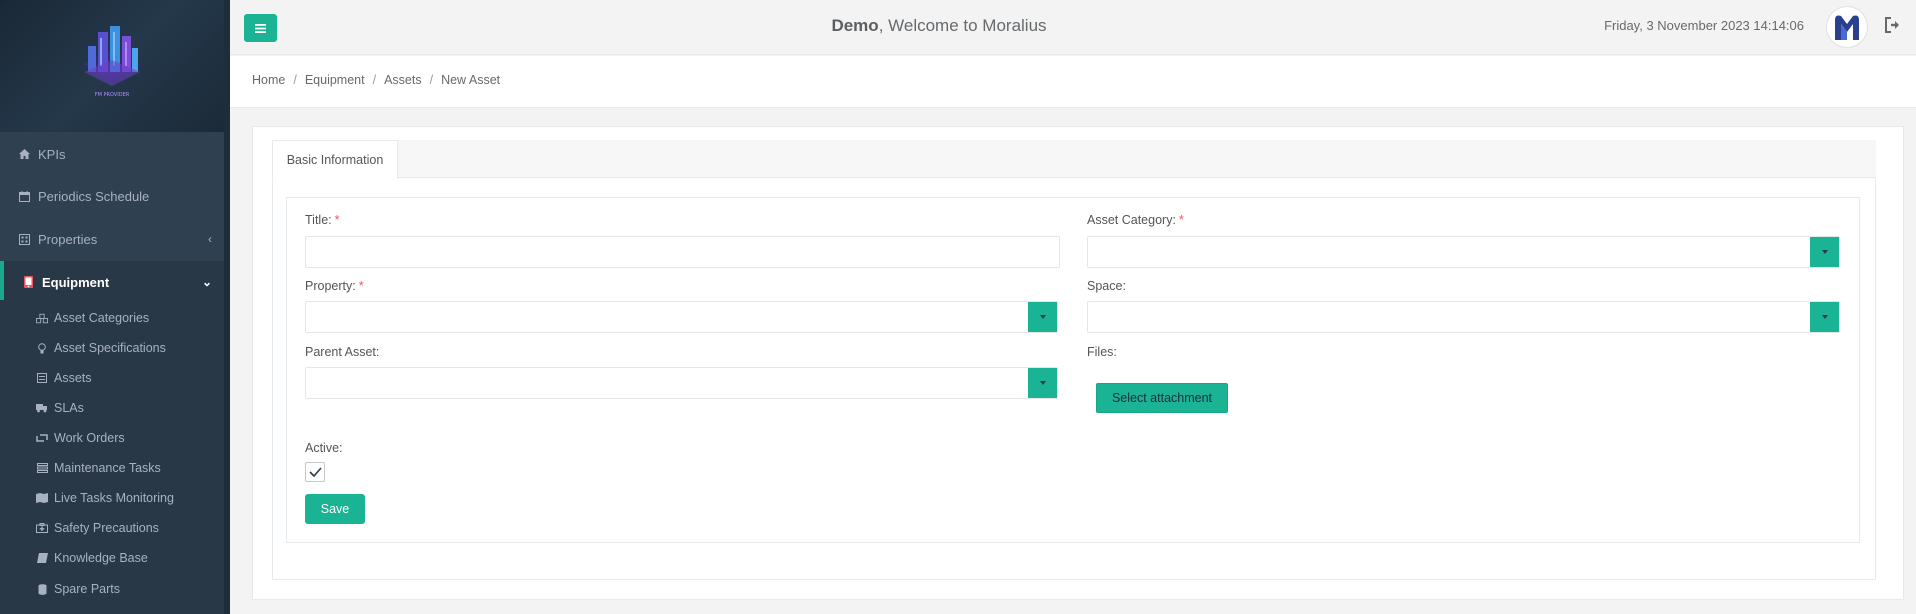 The width and height of the screenshot is (1916, 614). I want to click on submenu-item-label: Assets, so click(73, 378).